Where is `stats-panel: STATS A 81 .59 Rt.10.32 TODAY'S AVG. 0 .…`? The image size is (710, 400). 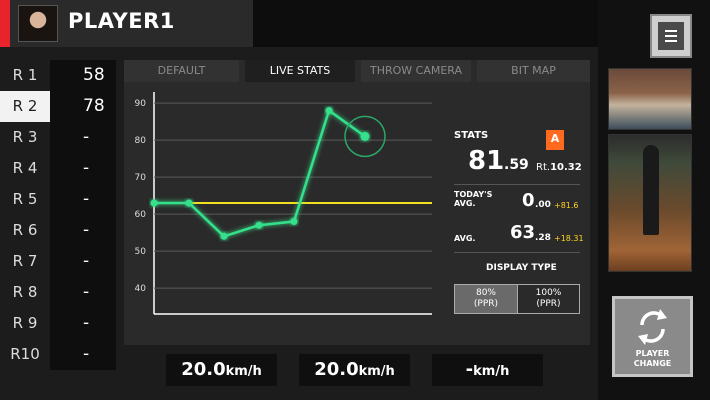
stats-panel: STATS A 81 .59 Rt.10.32 TODAY'S AVG. 0 .… is located at coordinates (519, 234).